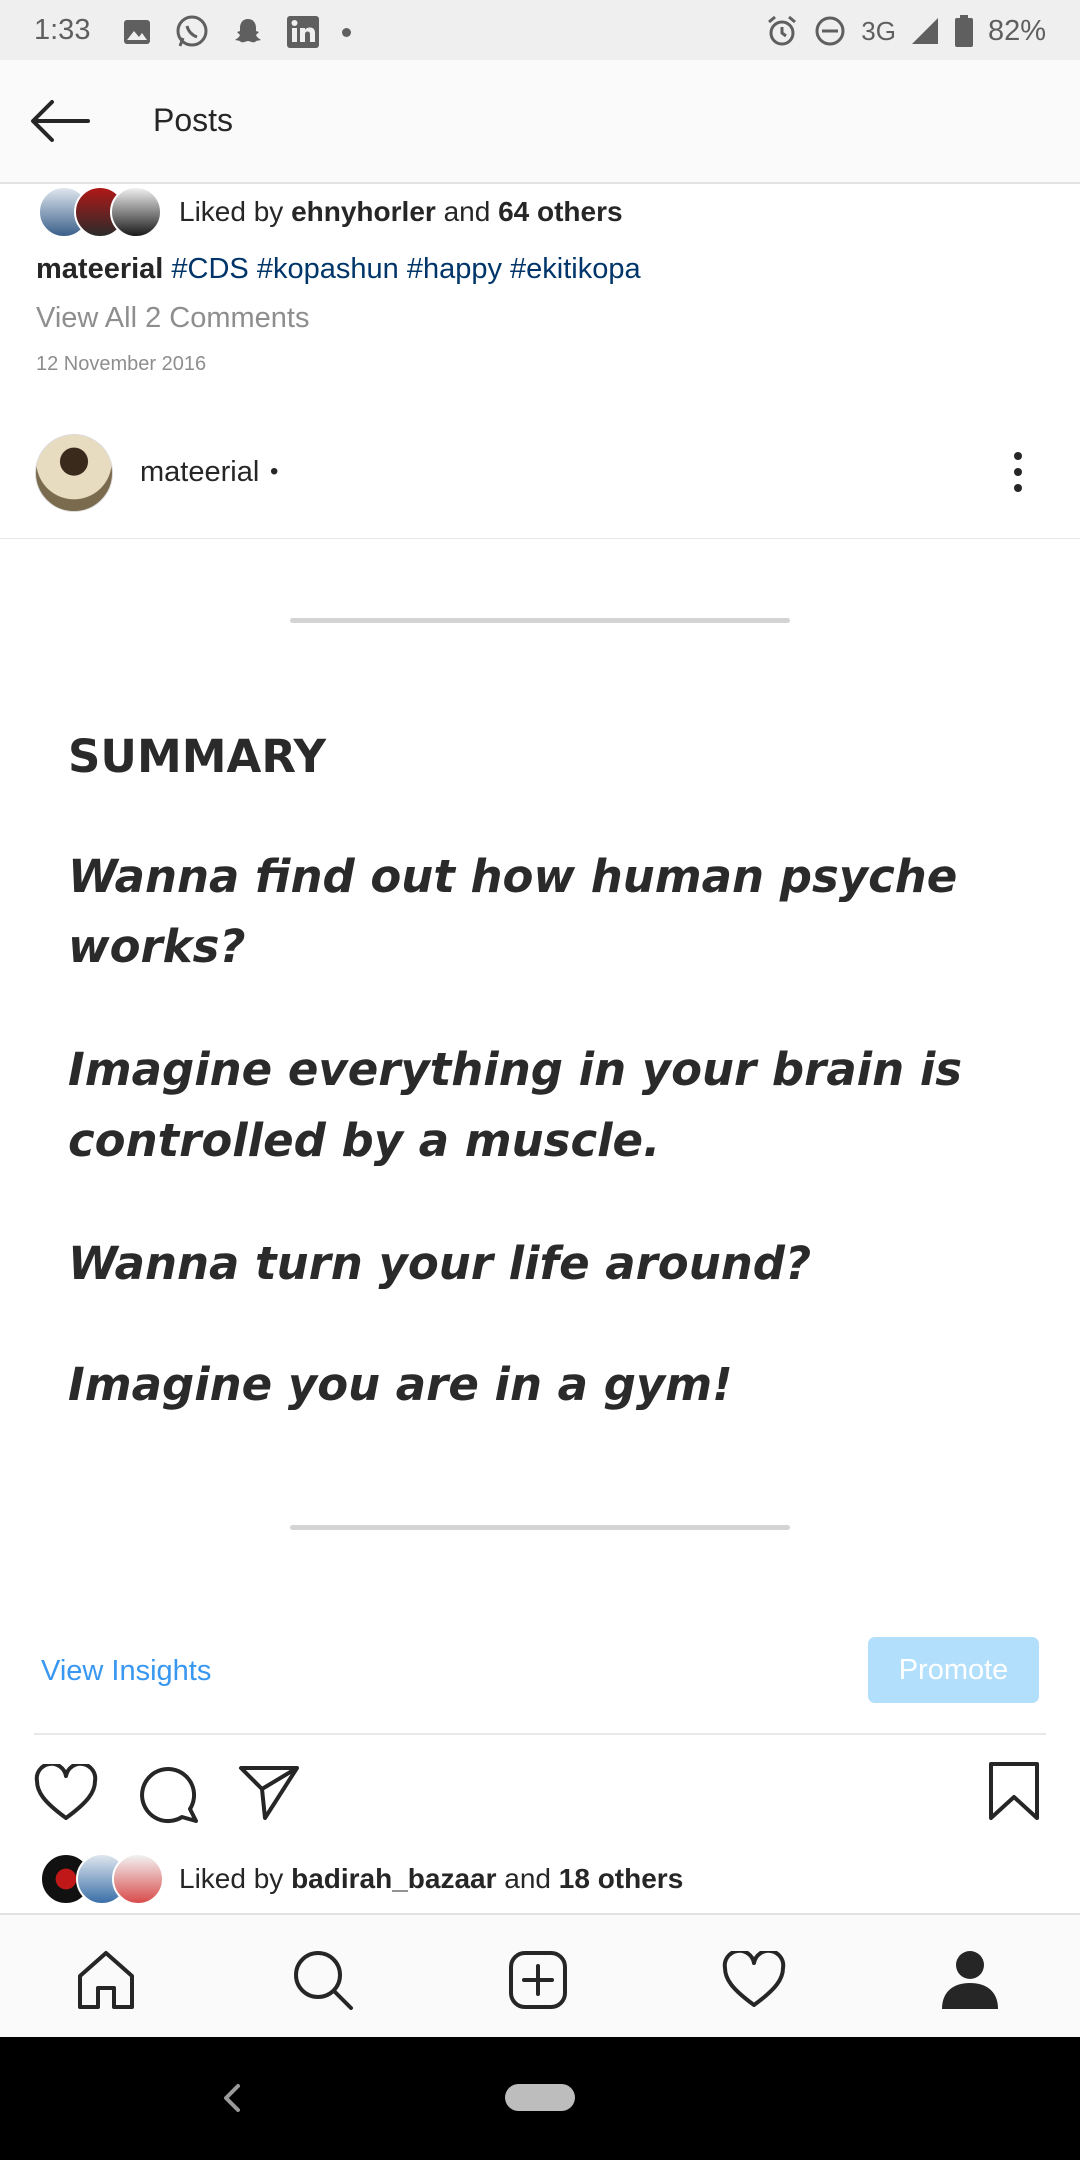  What do you see at coordinates (782, 30) in the screenshot?
I see `alarm-icon` at bounding box center [782, 30].